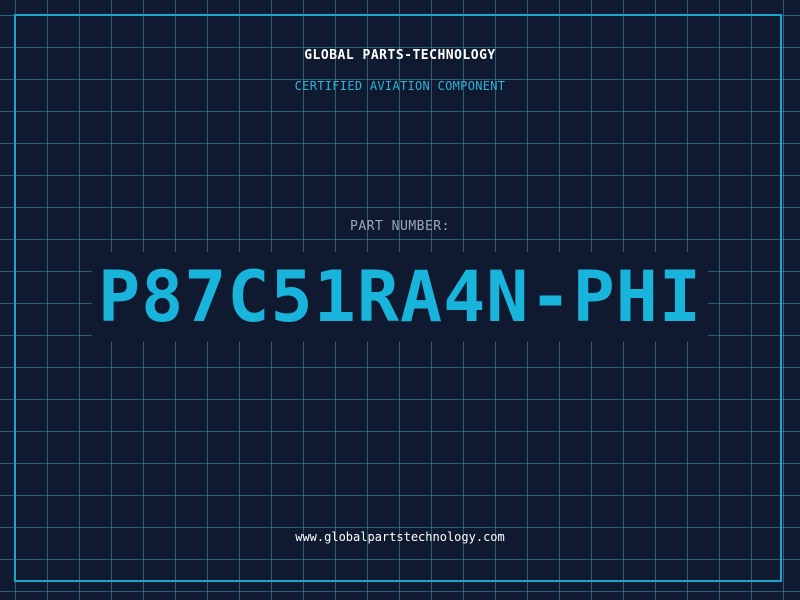 The width and height of the screenshot is (800, 600). Describe the element at coordinates (400, 86) in the screenshot. I see `certification-subtitle: CERTIFIED AVIATION COMPONENT` at that location.